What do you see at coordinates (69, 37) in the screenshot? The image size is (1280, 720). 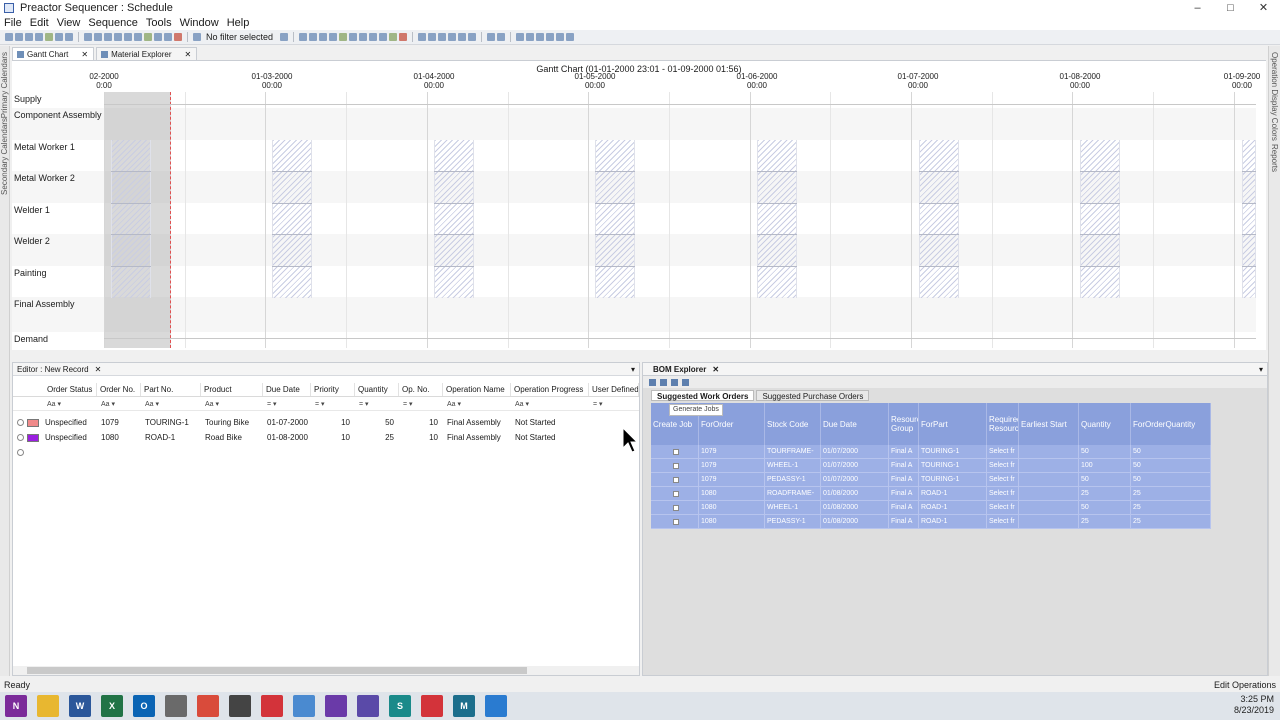 I see `redo-icon` at bounding box center [69, 37].